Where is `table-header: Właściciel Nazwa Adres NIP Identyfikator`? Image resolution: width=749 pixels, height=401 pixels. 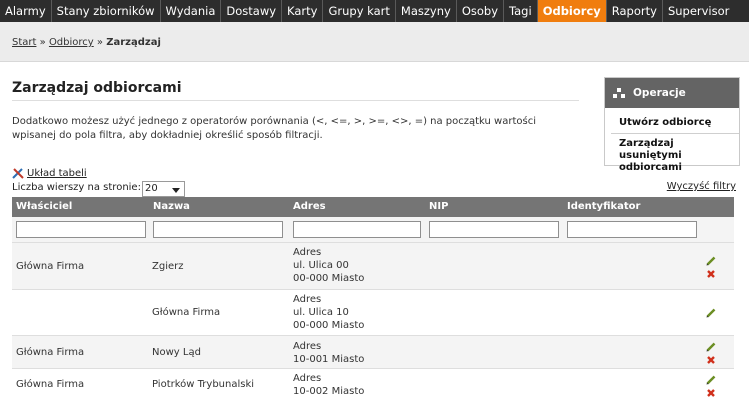
table-header: Właściciel Nazwa Adres NIP Identyfikator is located at coordinates (373, 207).